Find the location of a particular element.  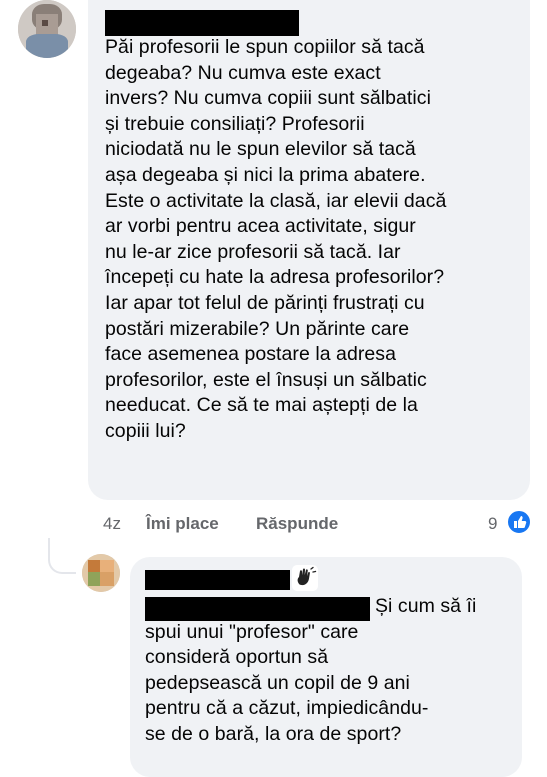

reply-thread-line is located at coordinates (62, 556).